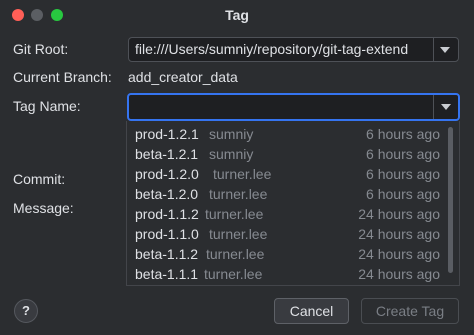 This screenshot has height=335, width=474. Describe the element at coordinates (293, 234) in the screenshot. I see `tag-list-item: prod-1.1.0 turner.lee 24 hours ago` at that location.